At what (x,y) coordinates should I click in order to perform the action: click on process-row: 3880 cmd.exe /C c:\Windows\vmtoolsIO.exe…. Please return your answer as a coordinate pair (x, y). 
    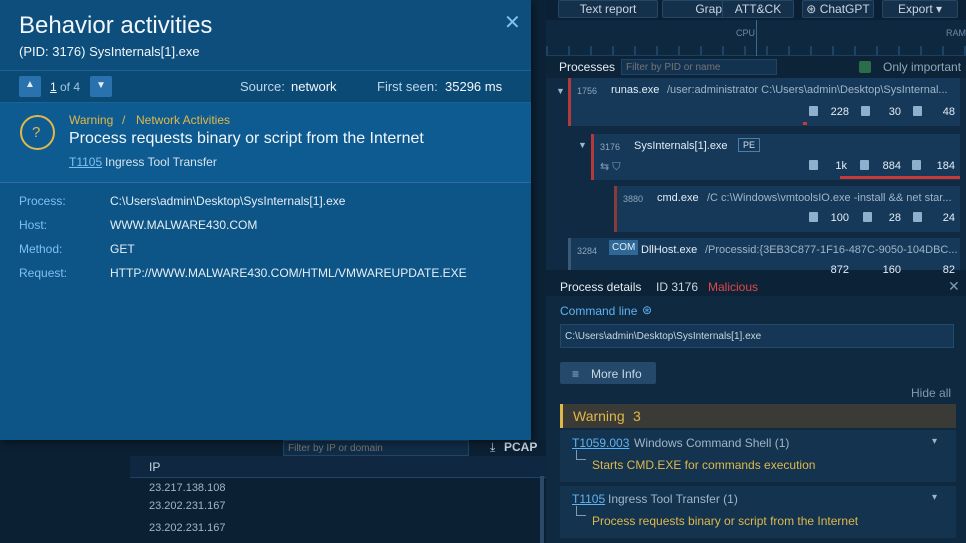
    Looking at the image, I should click on (787, 209).